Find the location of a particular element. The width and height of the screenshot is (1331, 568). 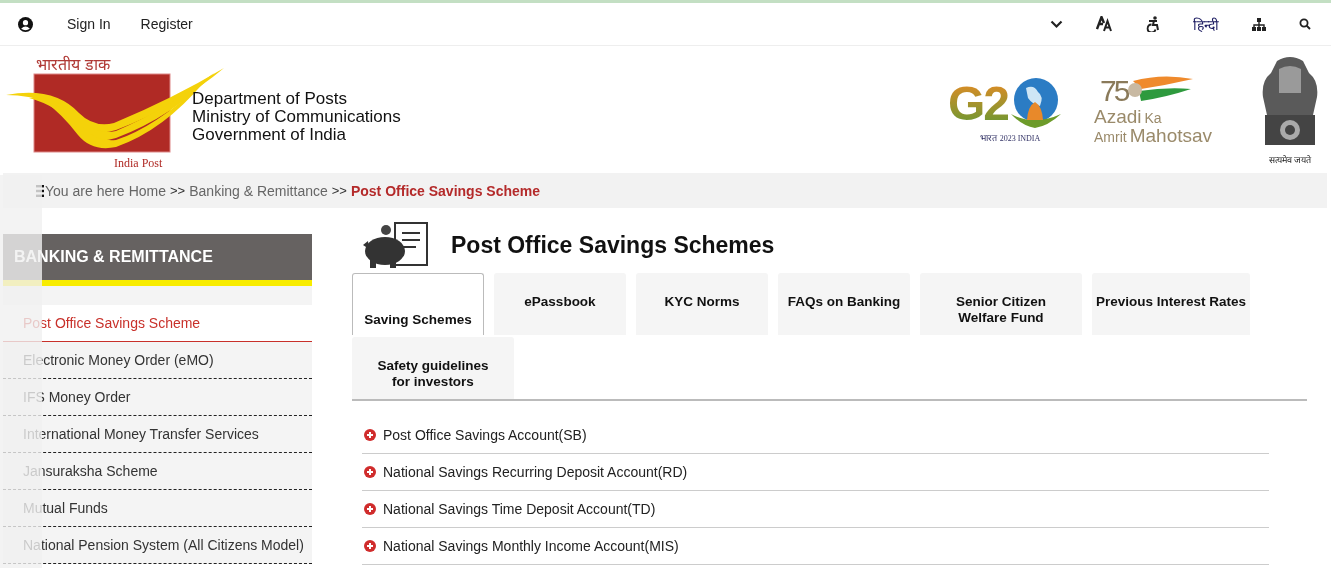

organisation-name: Ministry of Communications is located at coordinates (296, 116).